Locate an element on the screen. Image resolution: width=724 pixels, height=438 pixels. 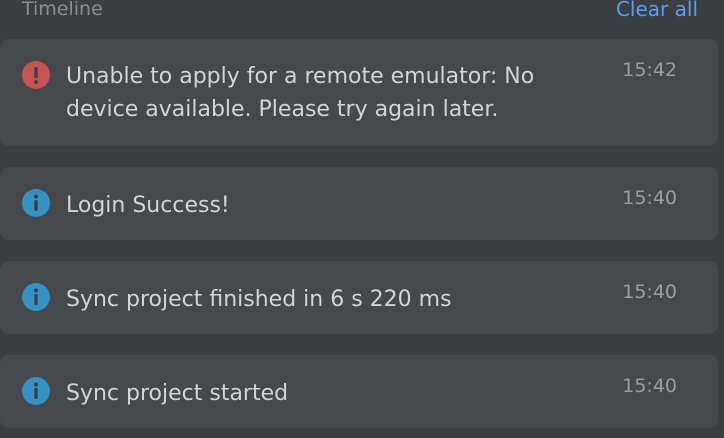
clear-all-link: Clear all is located at coordinates (657, 13).